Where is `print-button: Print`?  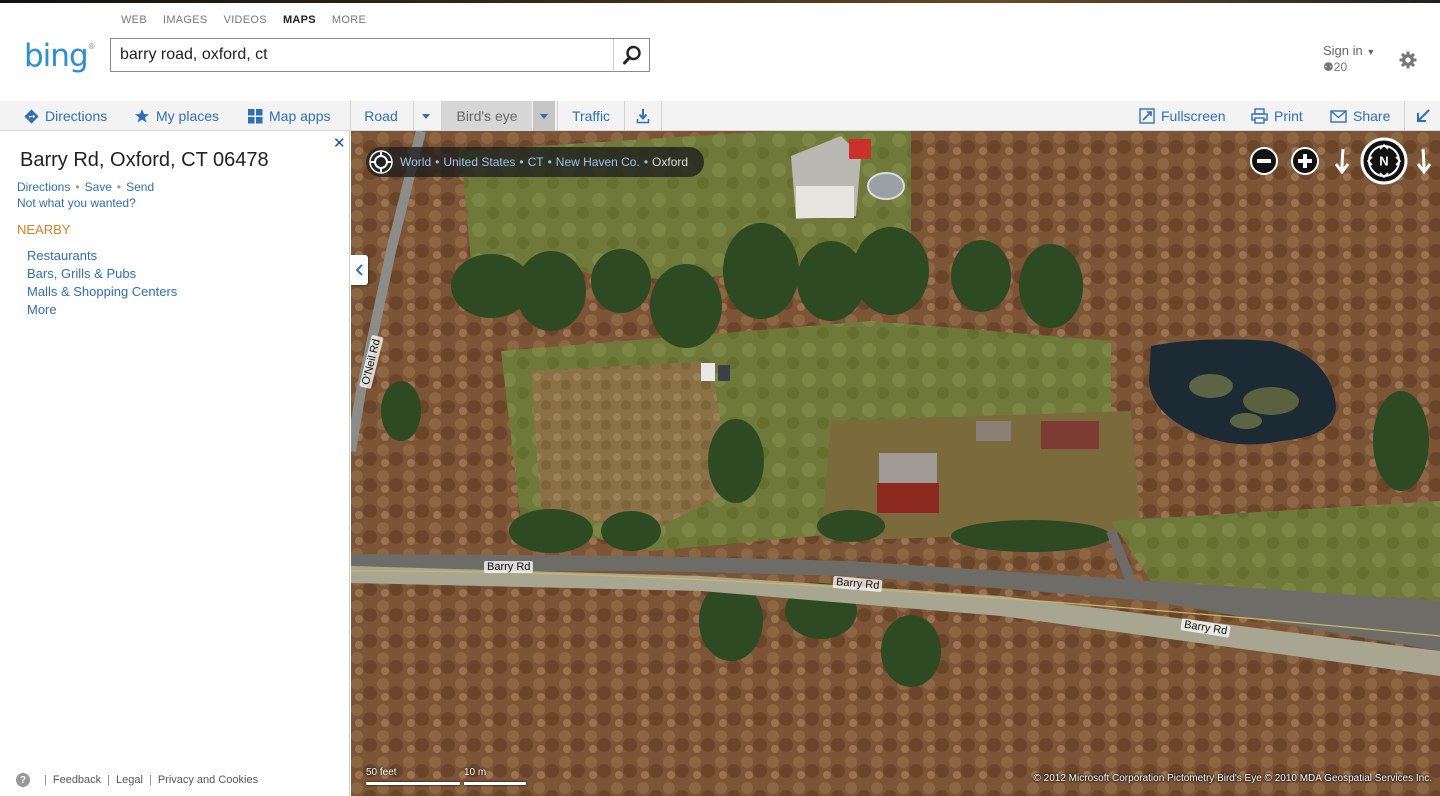 print-button: Print is located at coordinates (1277, 116).